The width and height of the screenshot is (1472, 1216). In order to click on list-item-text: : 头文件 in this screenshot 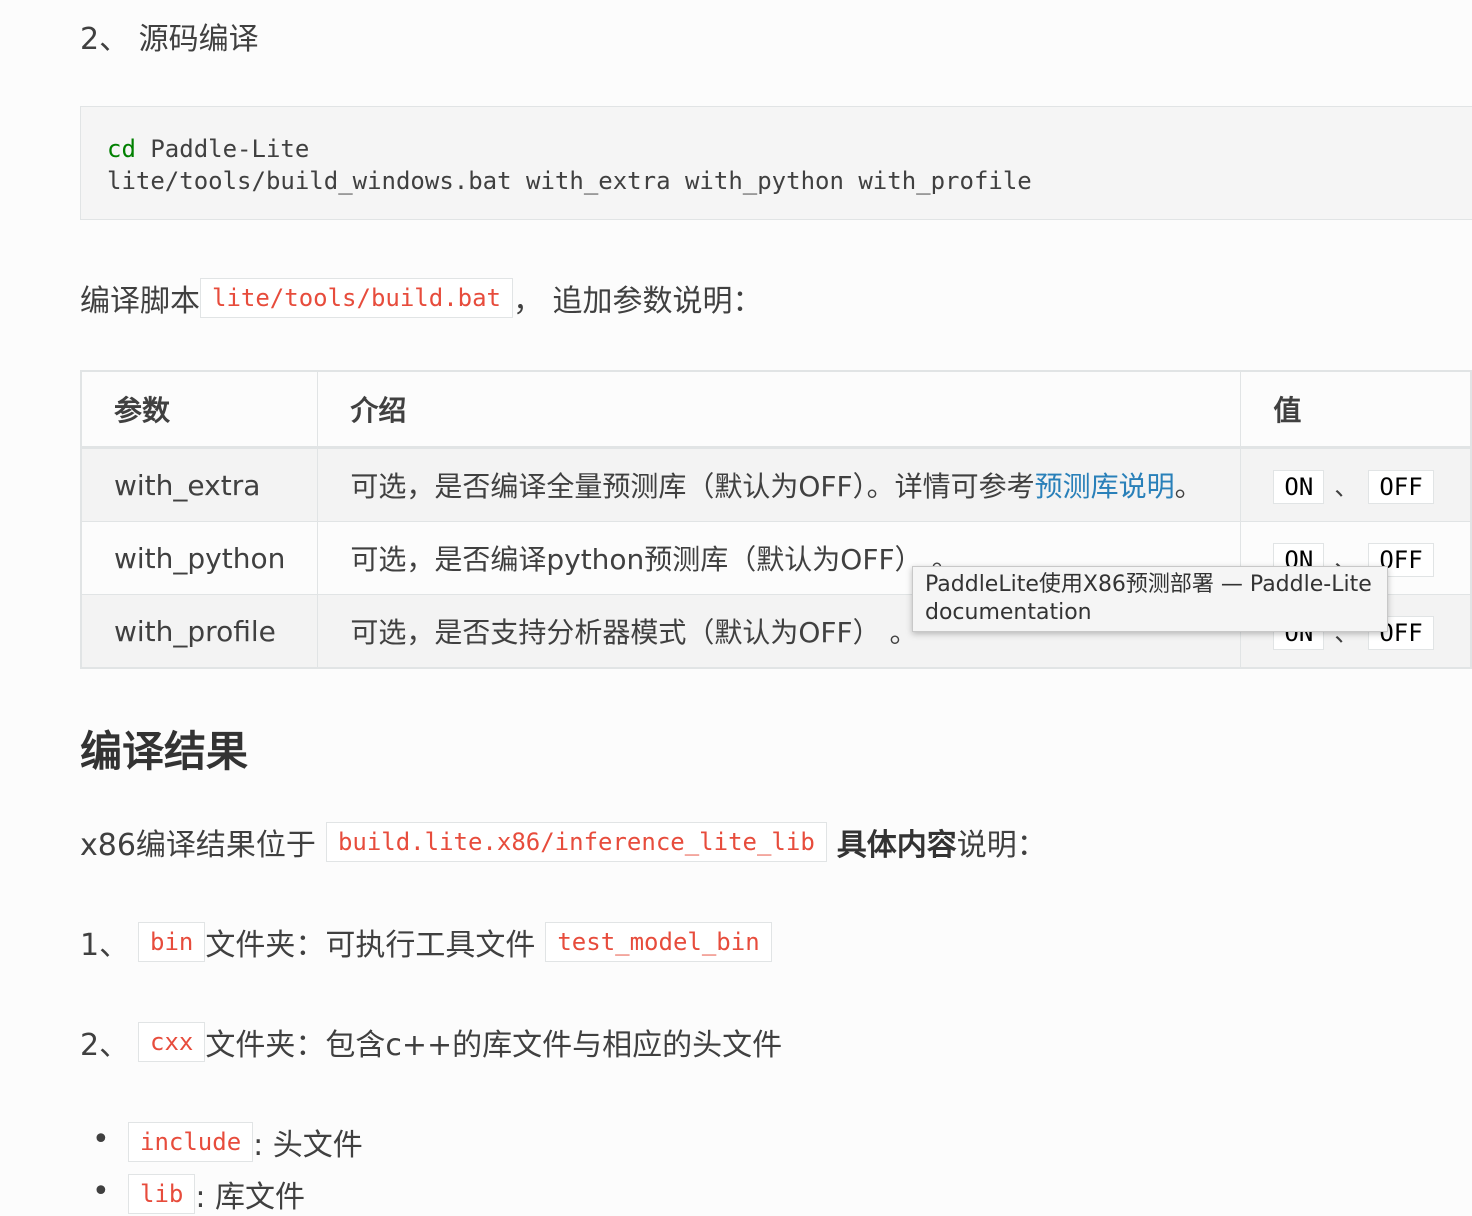, I will do `click(308, 1145)`.